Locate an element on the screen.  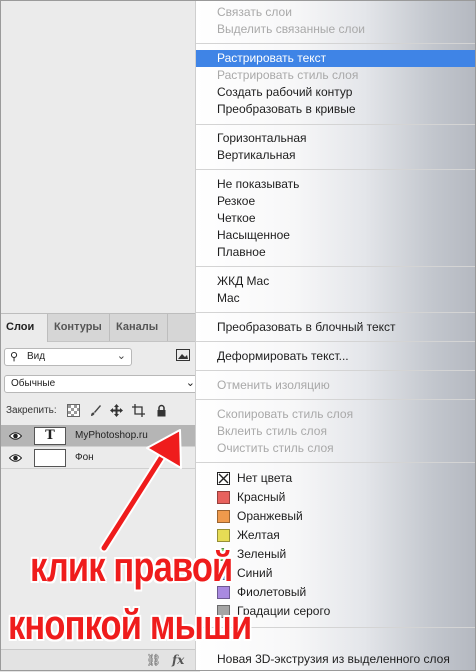
lock-all-icon is located at coordinates (161, 410).